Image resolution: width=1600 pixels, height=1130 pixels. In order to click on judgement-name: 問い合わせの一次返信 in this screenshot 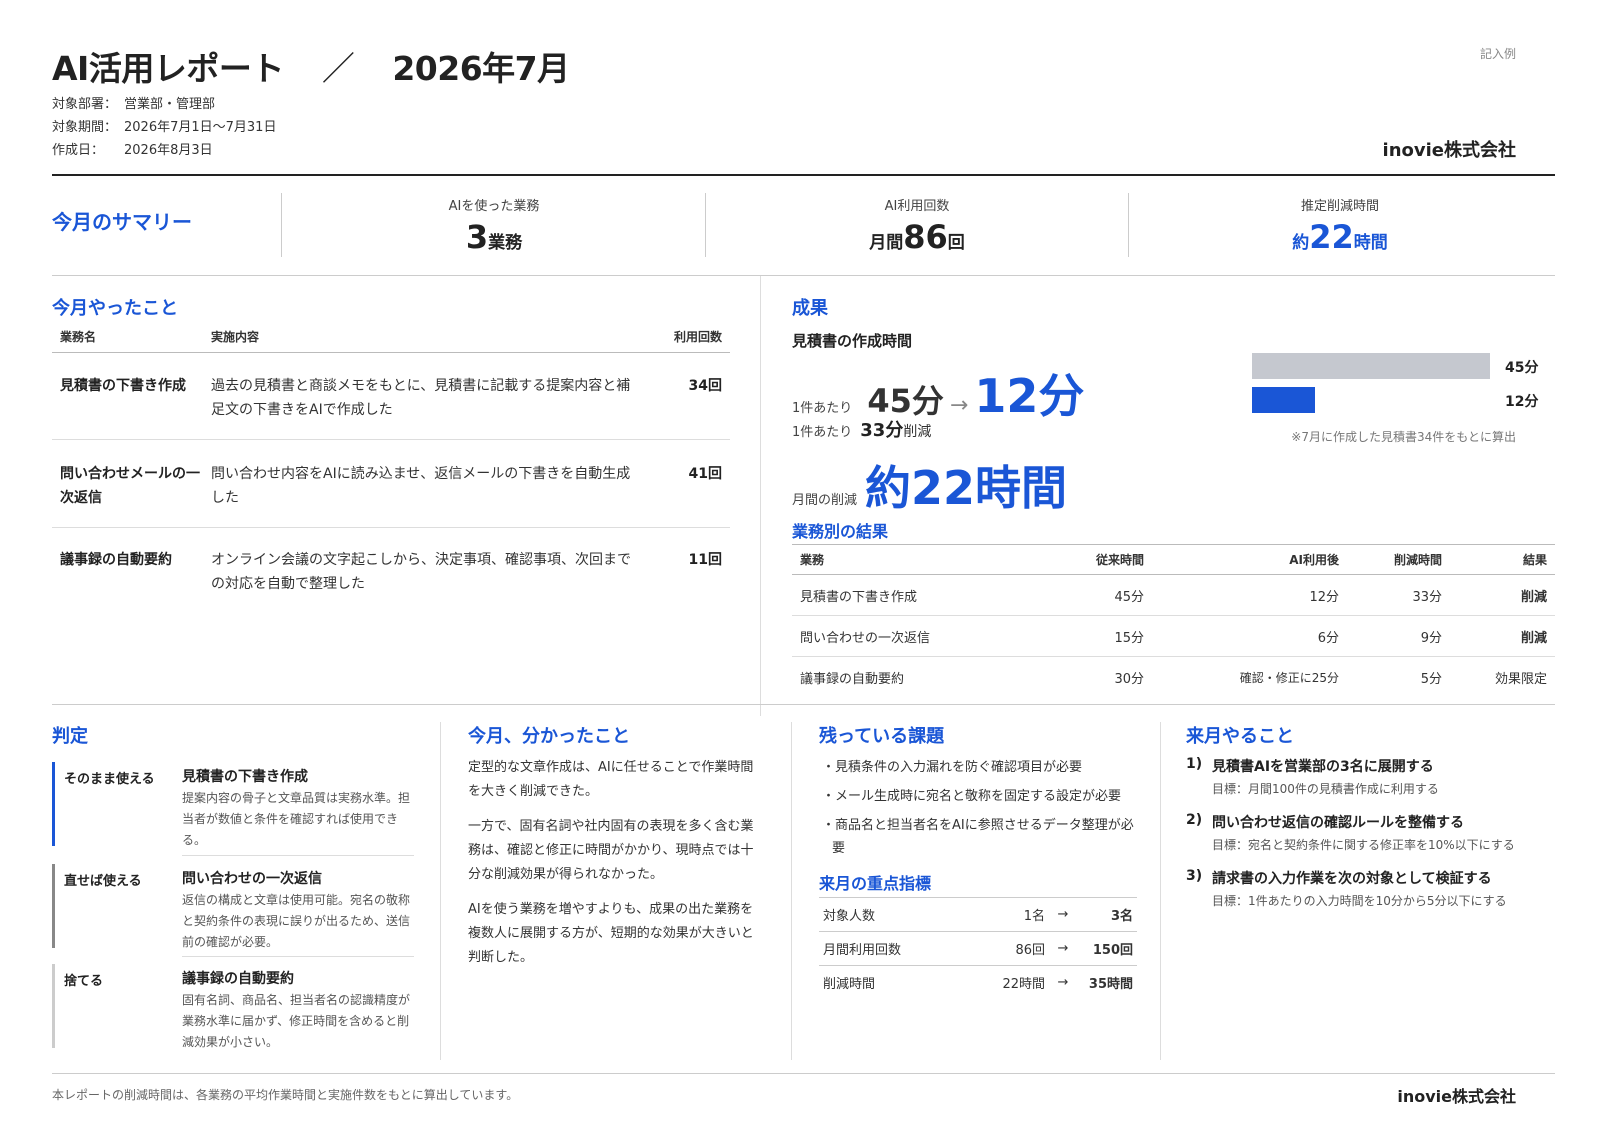, I will do `click(252, 879)`.